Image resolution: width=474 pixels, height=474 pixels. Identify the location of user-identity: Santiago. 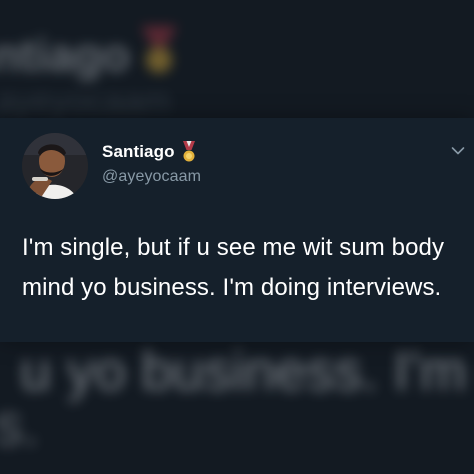
(149, 152).